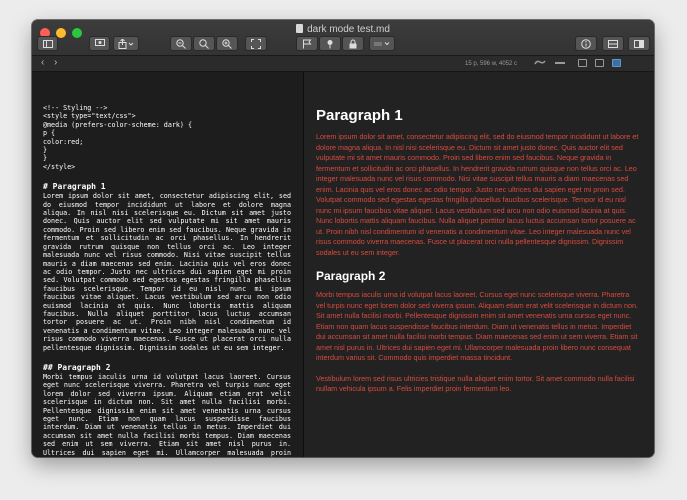  I want to click on fullscreen-icon, so click(256, 43).